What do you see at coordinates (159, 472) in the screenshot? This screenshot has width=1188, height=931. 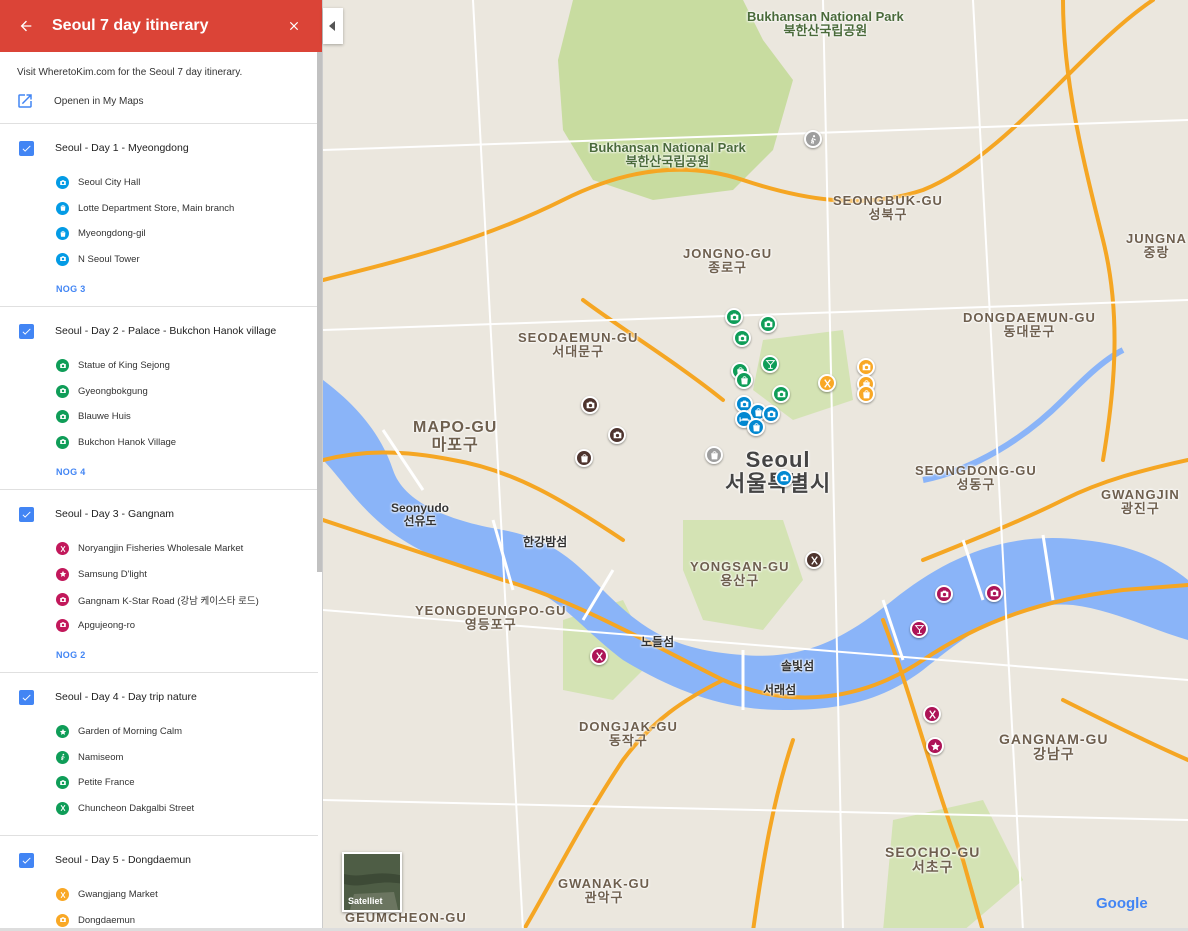 I see `show-more-link: NOG 4` at bounding box center [159, 472].